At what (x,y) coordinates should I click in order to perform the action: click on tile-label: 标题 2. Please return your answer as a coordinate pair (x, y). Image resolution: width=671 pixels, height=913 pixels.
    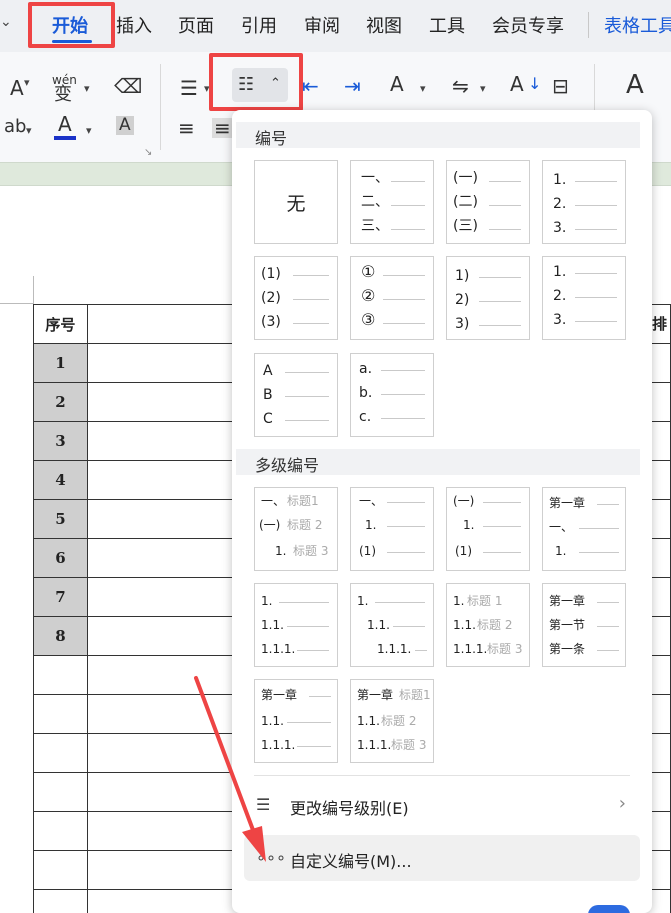
    Looking at the image, I should click on (399, 721).